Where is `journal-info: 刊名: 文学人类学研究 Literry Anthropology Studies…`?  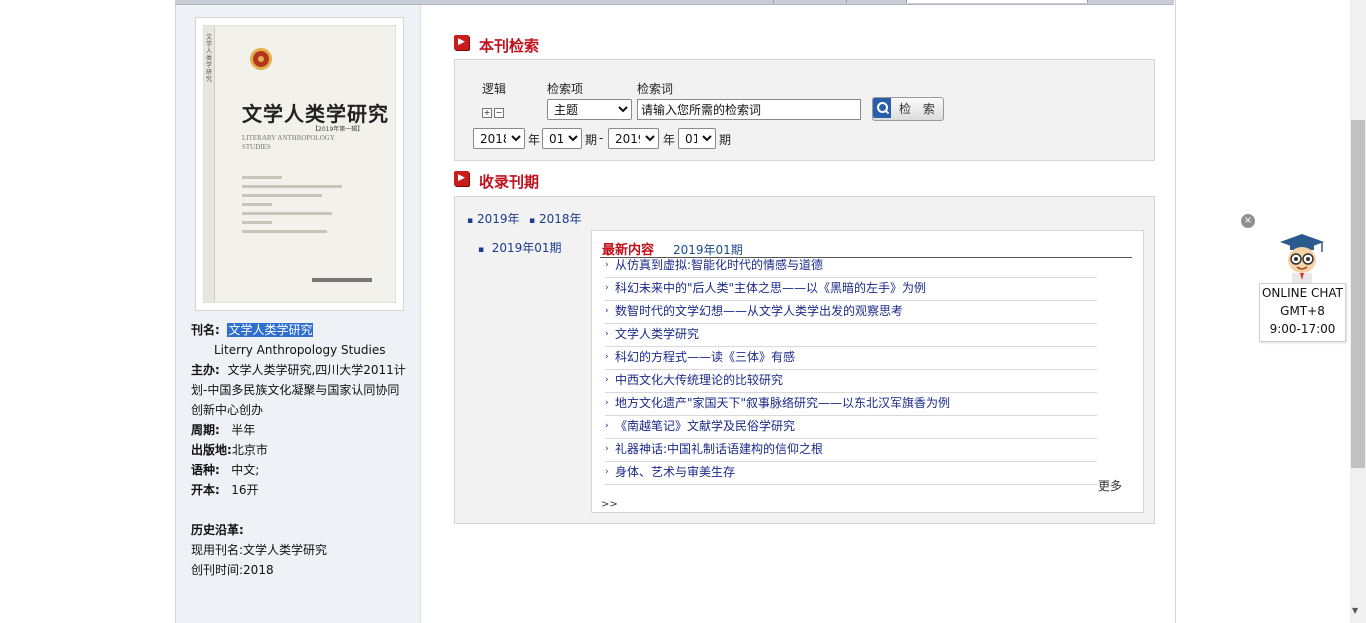
journal-info: 刊名: 文学人类学研究 Literry Anthropology Studies… is located at coordinates (298, 450).